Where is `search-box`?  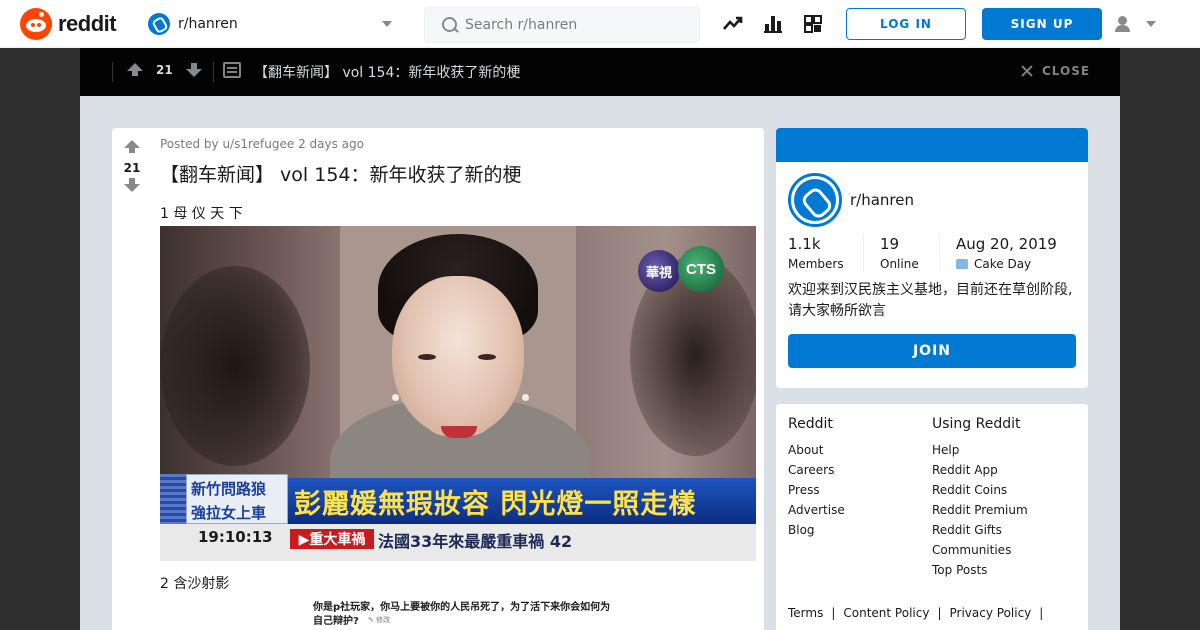 search-box is located at coordinates (562, 25).